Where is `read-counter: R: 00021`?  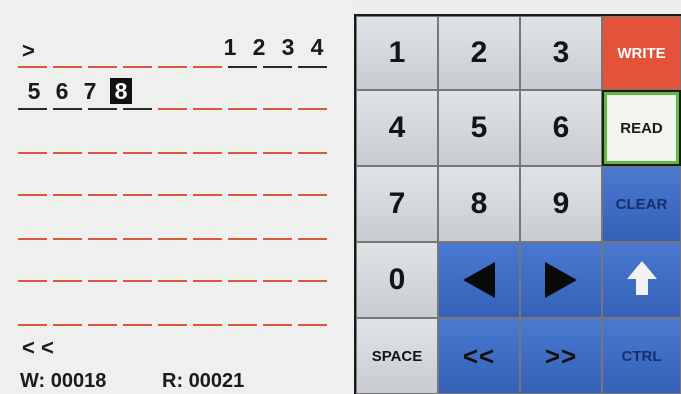 read-counter: R: 00021 is located at coordinates (203, 381).